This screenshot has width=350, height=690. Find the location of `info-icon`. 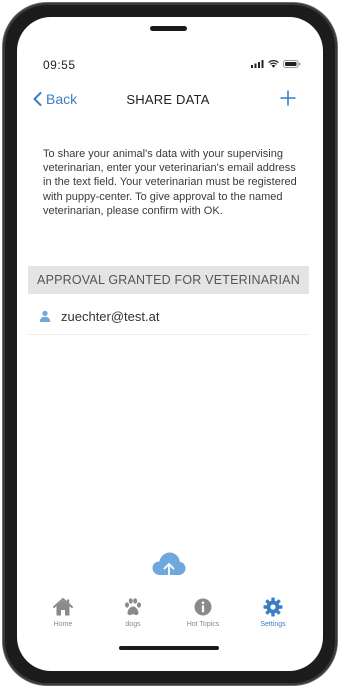

info-icon is located at coordinates (203, 607).